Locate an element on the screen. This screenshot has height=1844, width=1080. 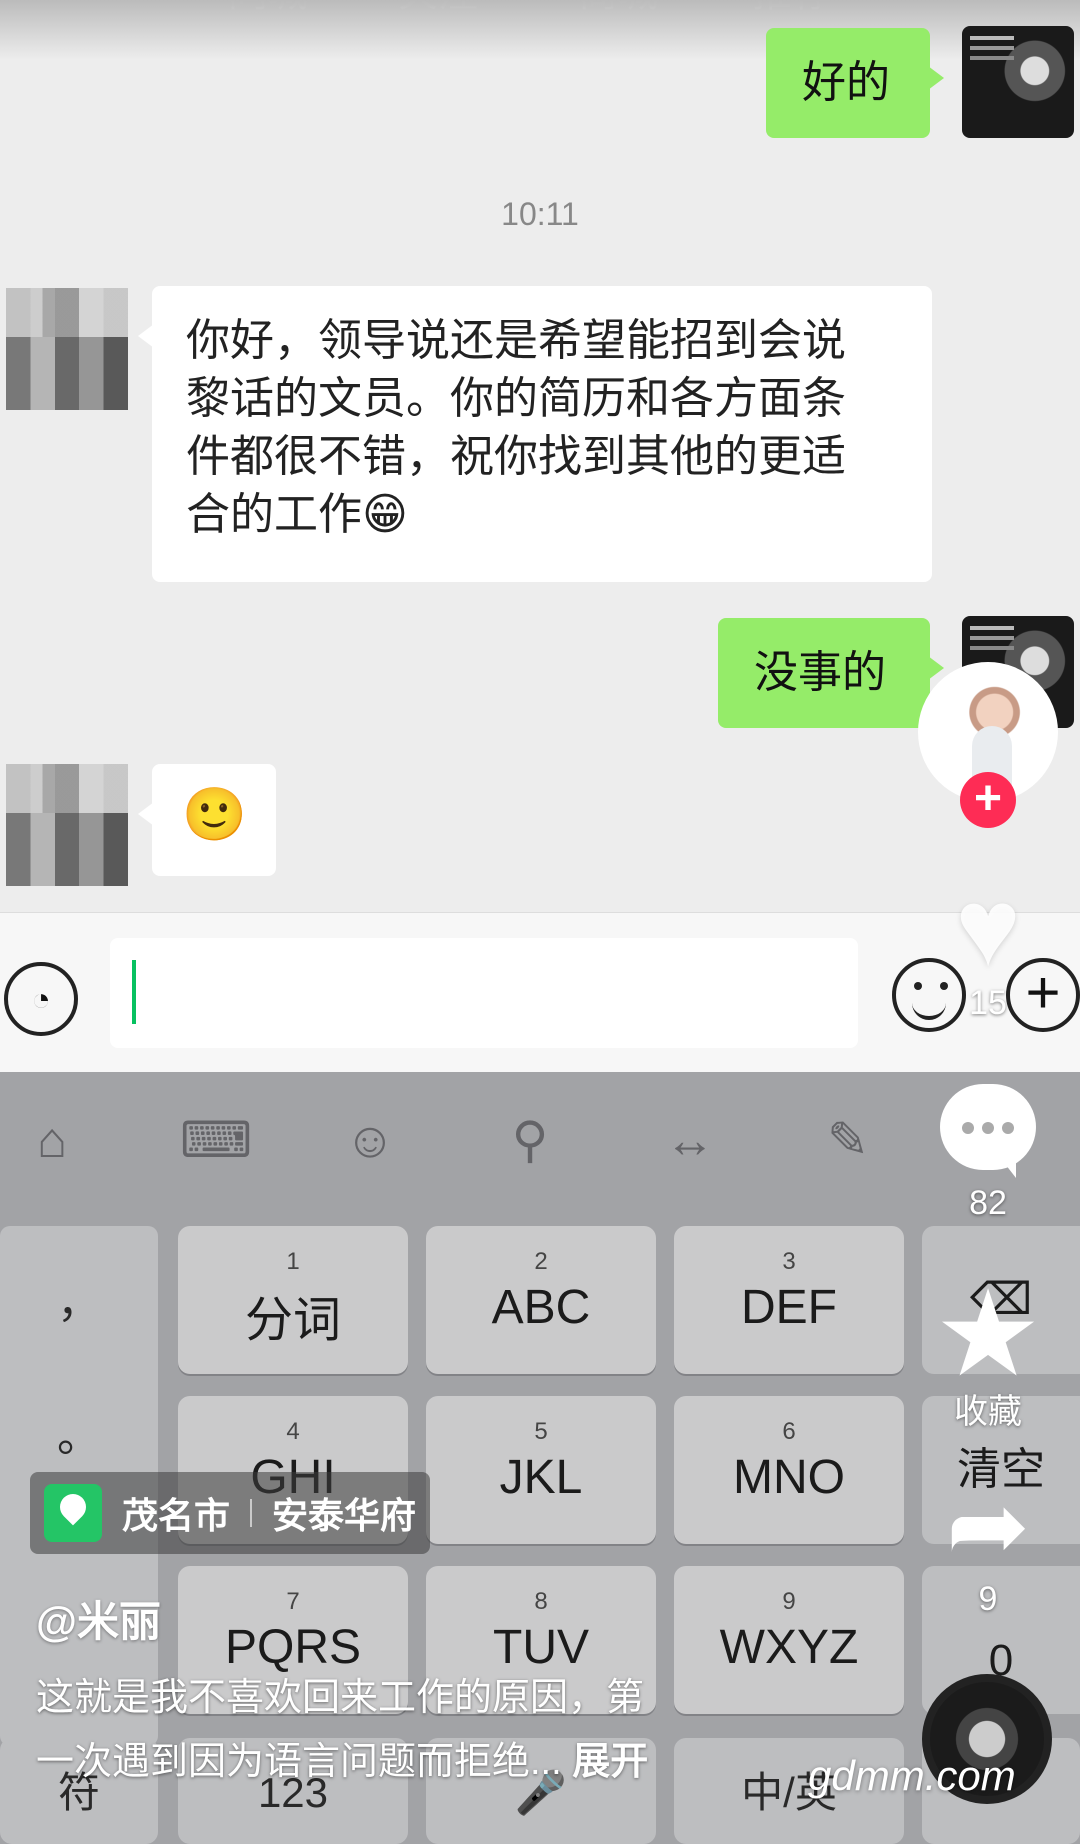
smile-emoji: 🙂 is located at coordinates (214, 815).